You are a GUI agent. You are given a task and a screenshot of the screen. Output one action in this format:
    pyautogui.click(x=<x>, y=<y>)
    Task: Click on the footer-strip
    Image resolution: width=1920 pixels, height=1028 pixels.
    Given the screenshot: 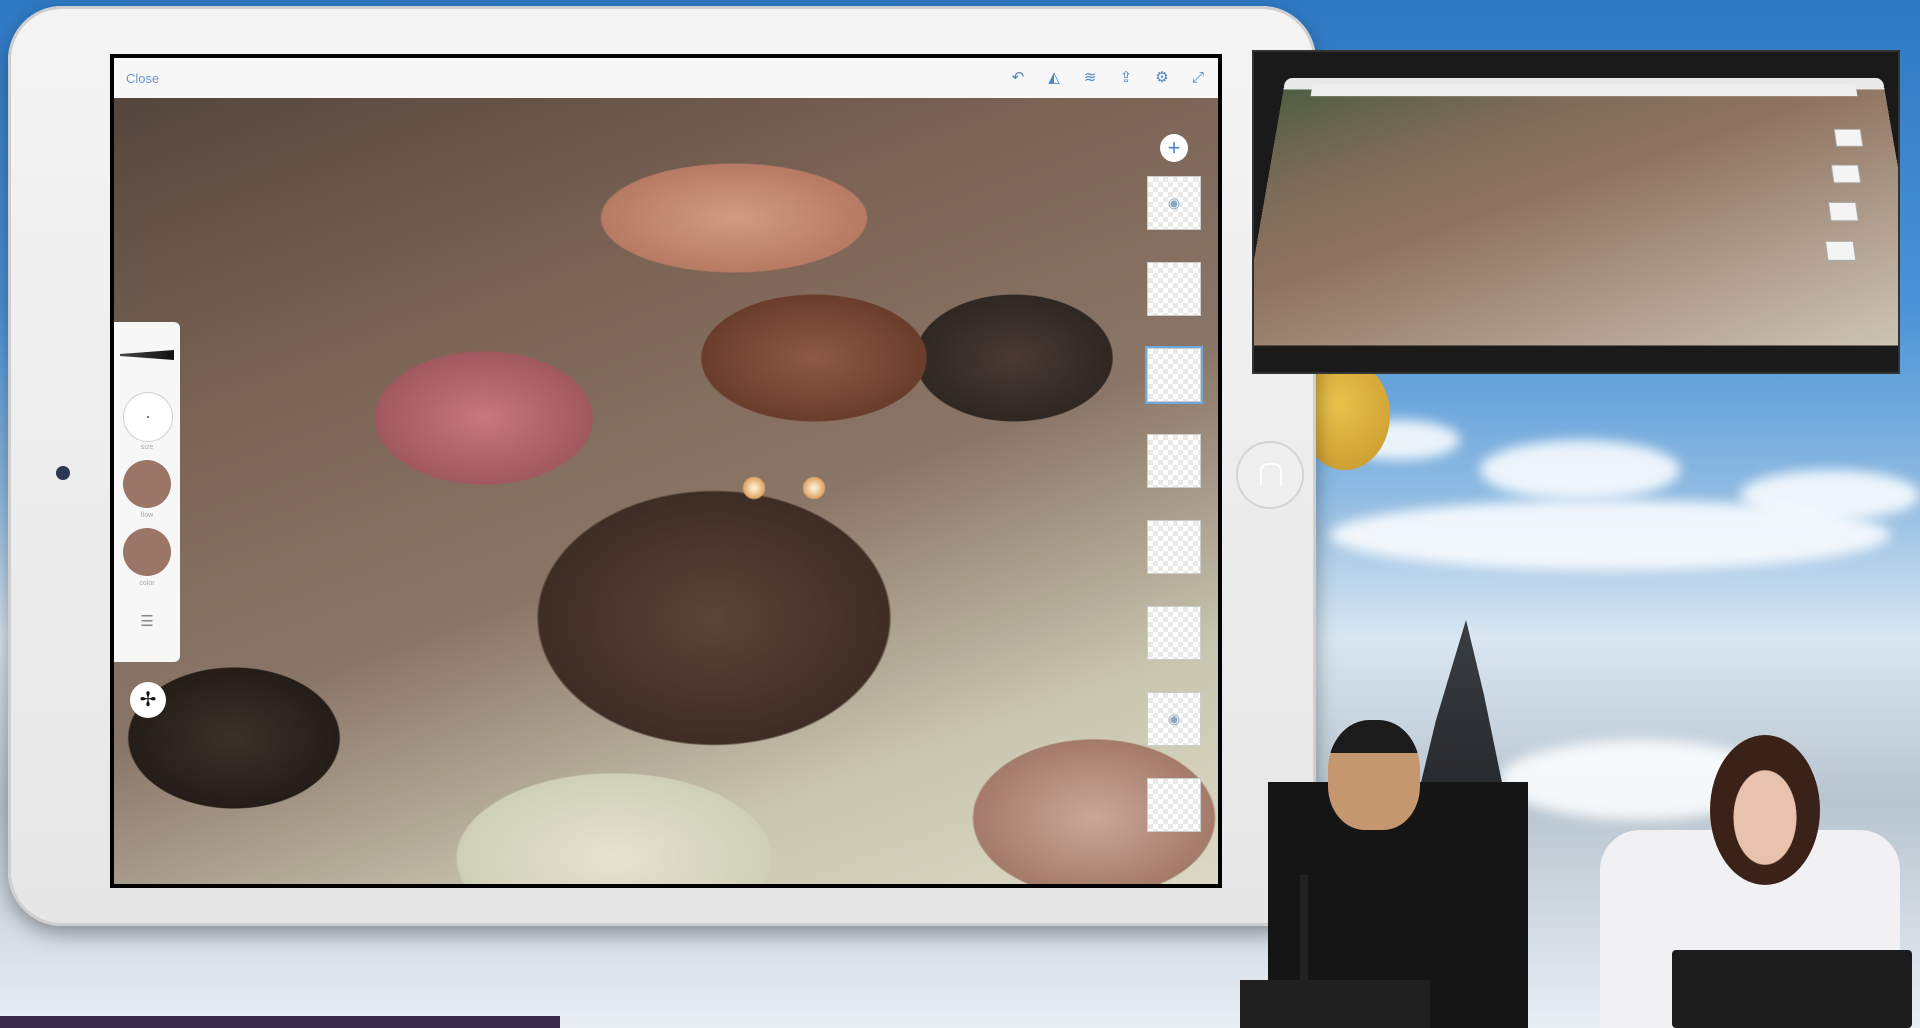 What is the action you would take?
    pyautogui.click(x=280, y=1022)
    